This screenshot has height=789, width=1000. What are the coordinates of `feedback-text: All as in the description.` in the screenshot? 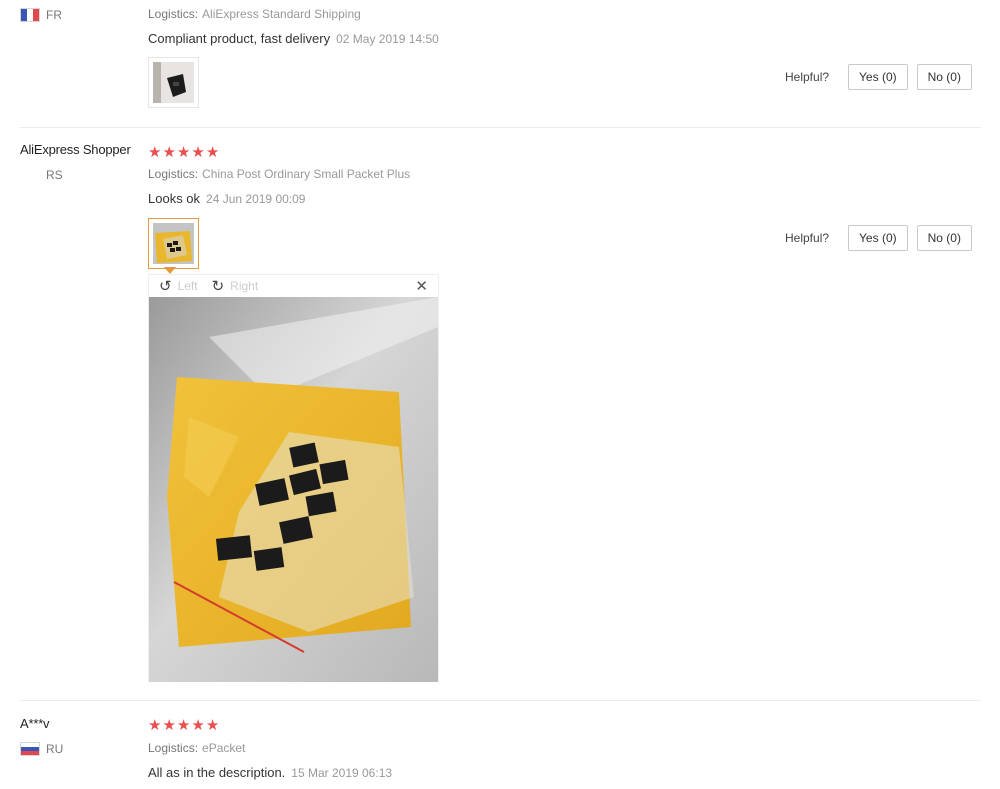 It's located at (217, 772).